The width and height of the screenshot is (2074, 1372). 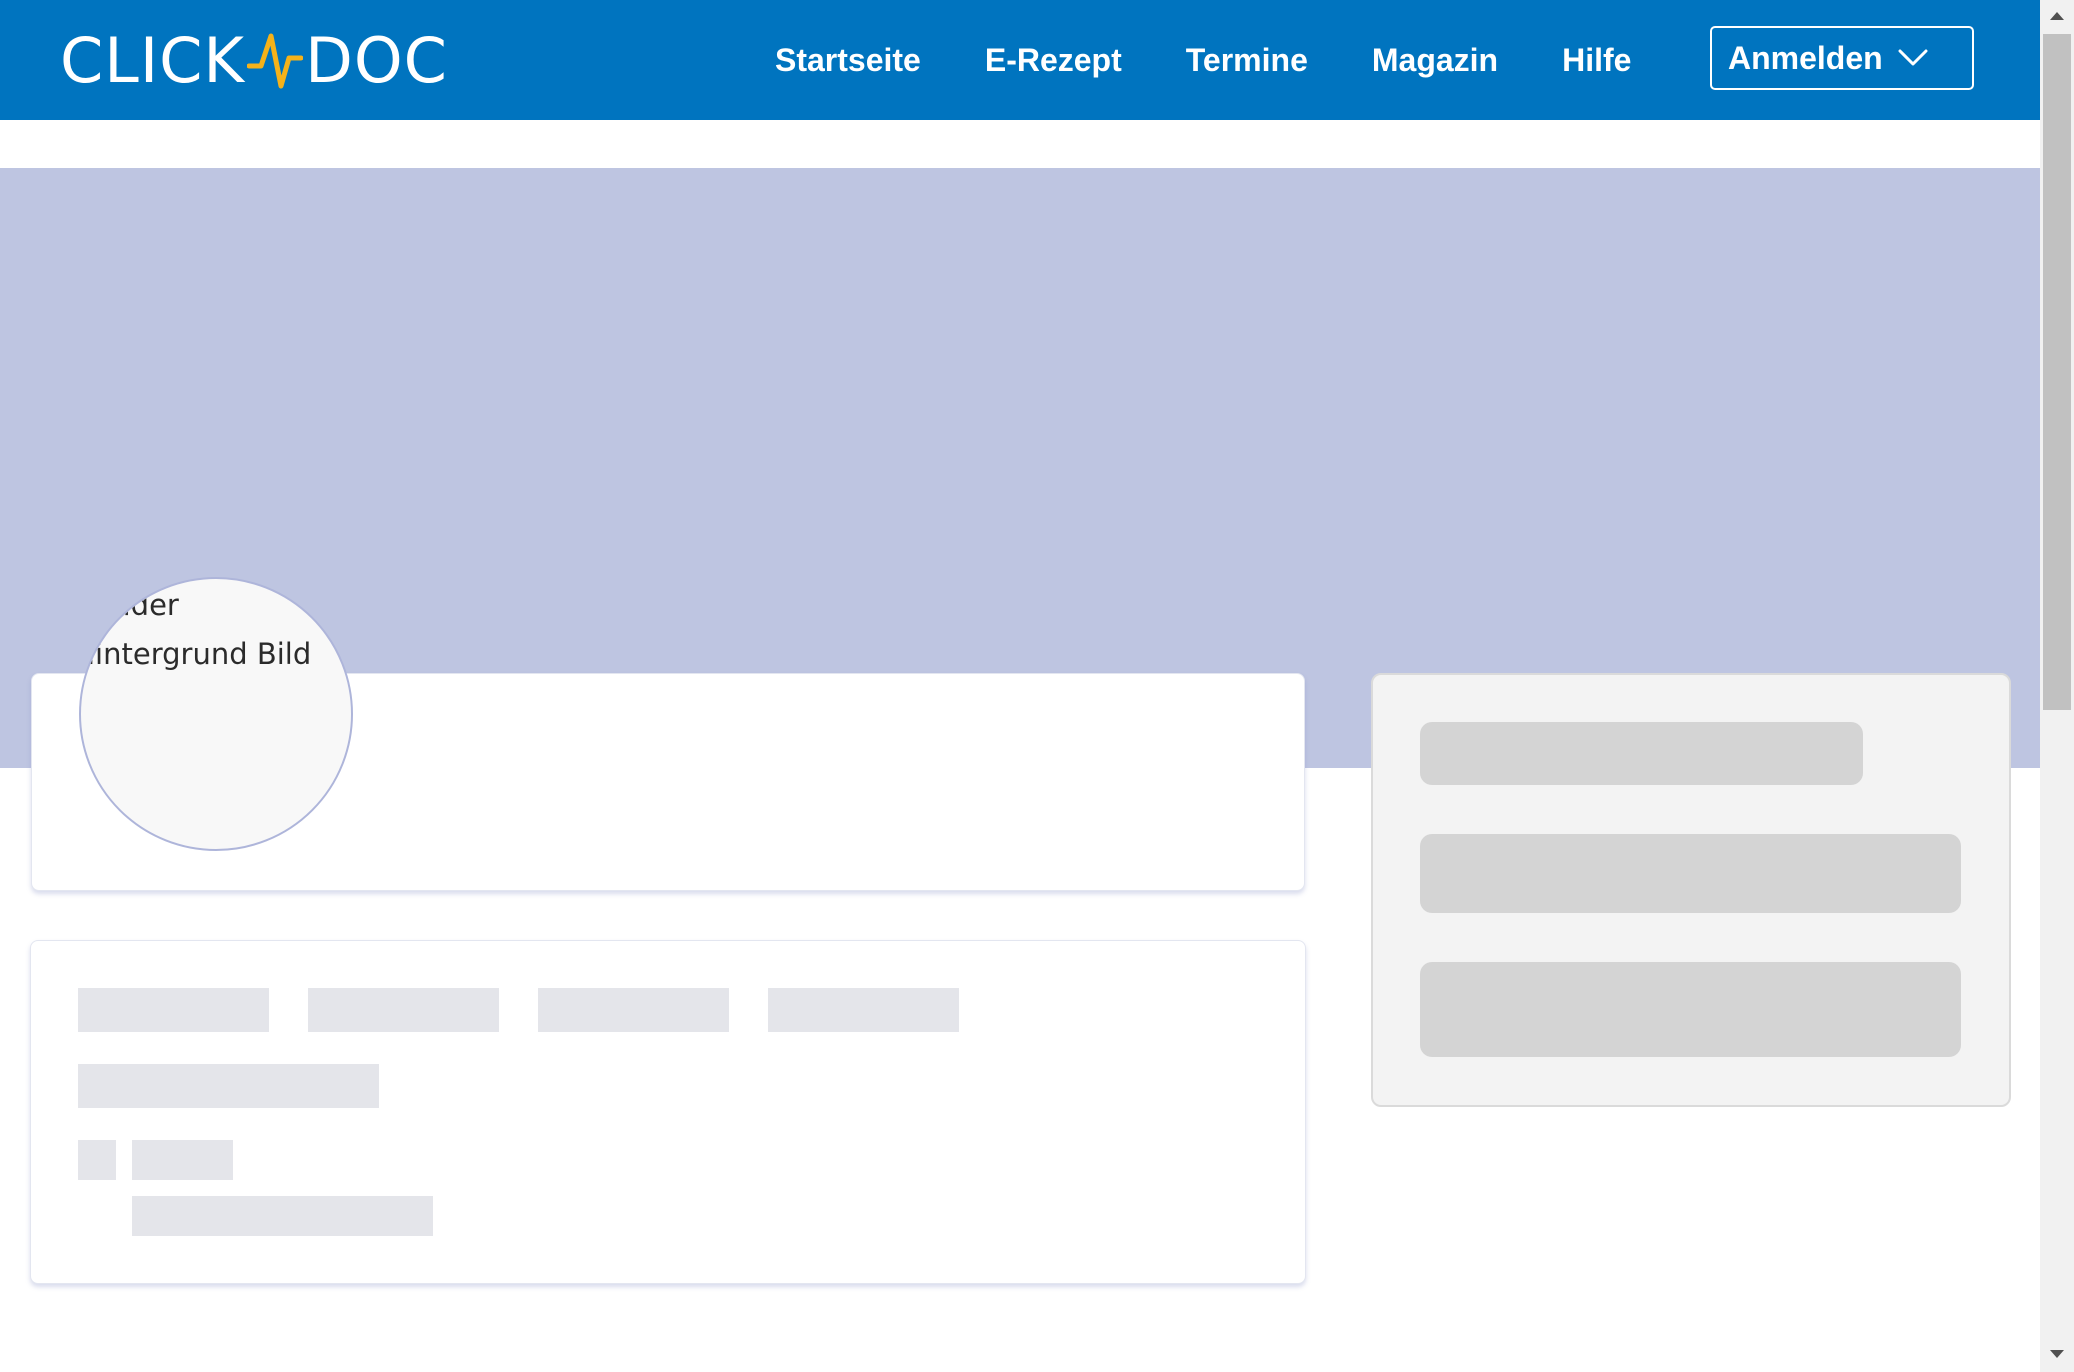 I want to click on scrollbar-thumb, so click(x=2057, y=372).